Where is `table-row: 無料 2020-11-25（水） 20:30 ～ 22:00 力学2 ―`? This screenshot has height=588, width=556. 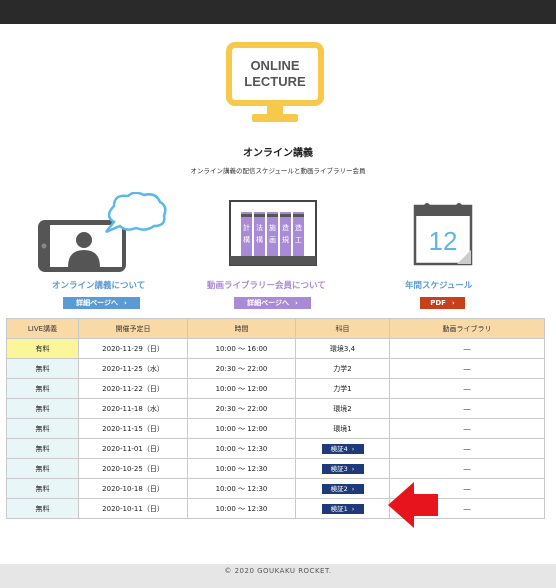 table-row: 無料 2020-11-25（水） 20:30 ～ 22:00 力学2 ― is located at coordinates (275, 368).